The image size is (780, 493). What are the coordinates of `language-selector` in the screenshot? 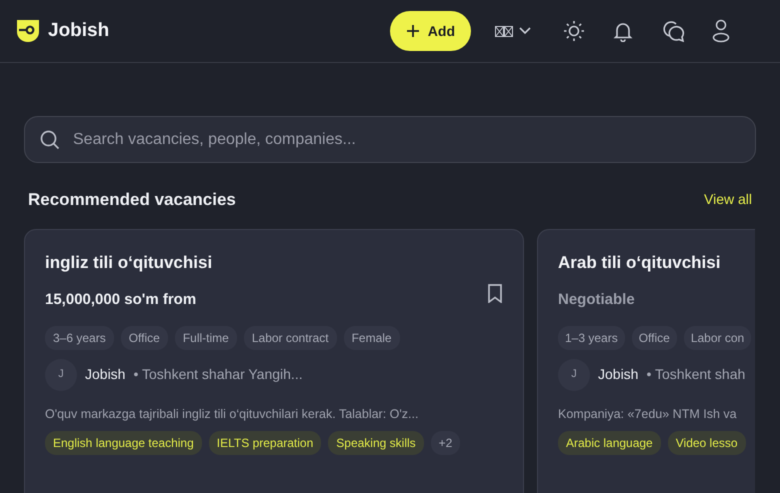 It's located at (513, 31).